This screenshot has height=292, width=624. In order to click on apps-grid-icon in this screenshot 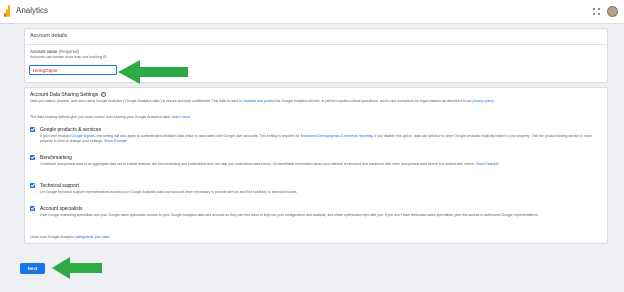, I will do `click(596, 11)`.